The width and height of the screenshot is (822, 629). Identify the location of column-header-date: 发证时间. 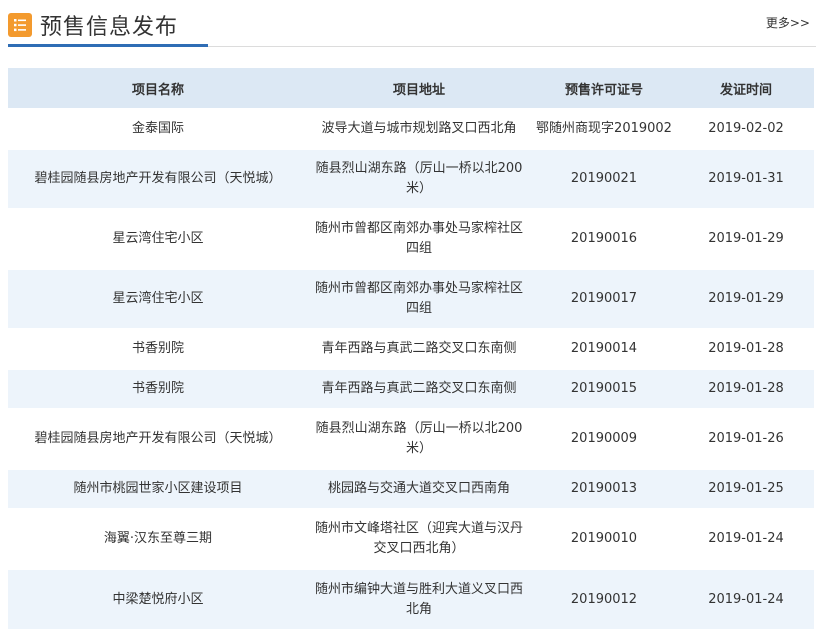
(746, 88).